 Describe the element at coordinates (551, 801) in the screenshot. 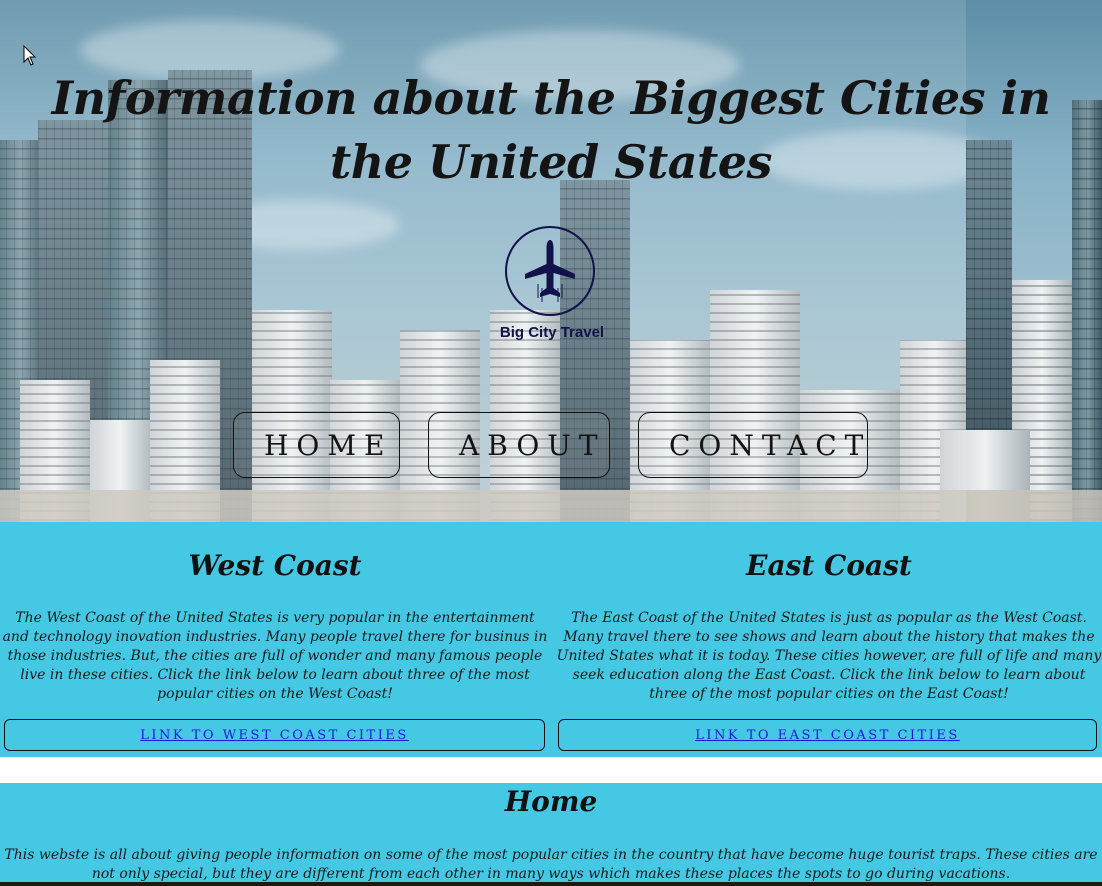

I see `home-heading: Home` at that location.